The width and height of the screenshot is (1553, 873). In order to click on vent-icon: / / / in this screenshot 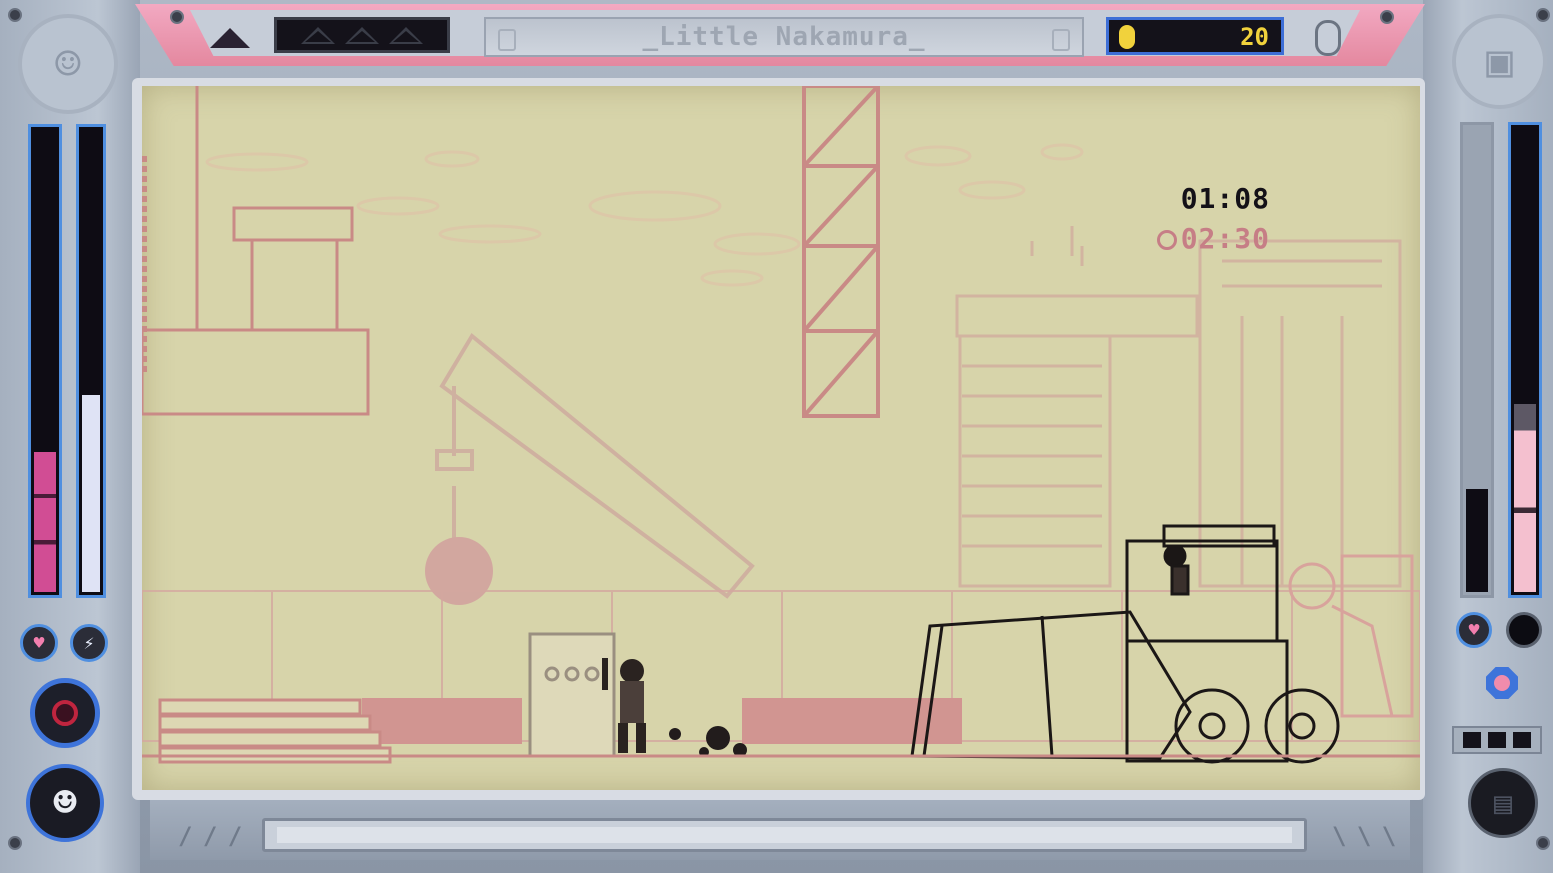, I will do `click(210, 836)`.